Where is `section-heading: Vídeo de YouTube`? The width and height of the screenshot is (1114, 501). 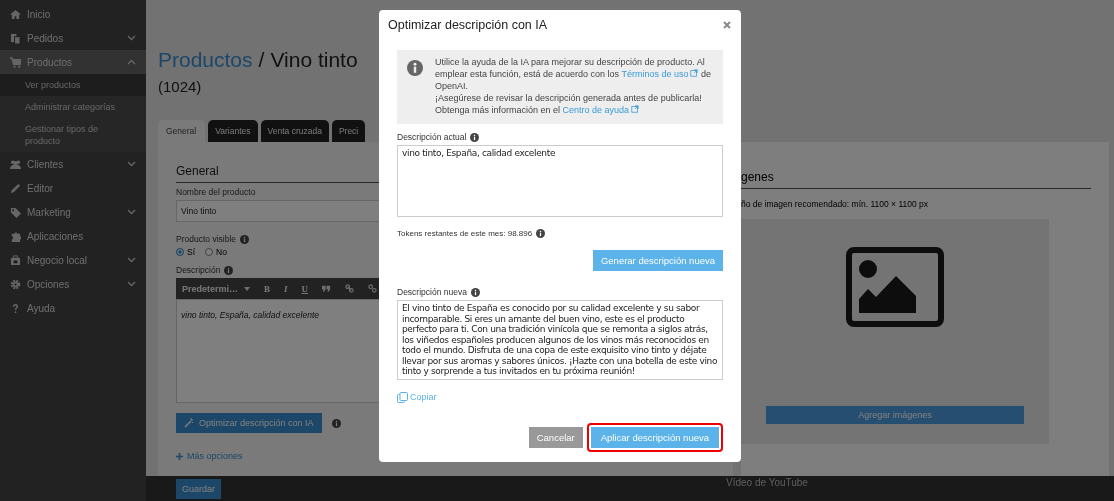 section-heading: Vídeo de YouTube is located at coordinates (767, 482).